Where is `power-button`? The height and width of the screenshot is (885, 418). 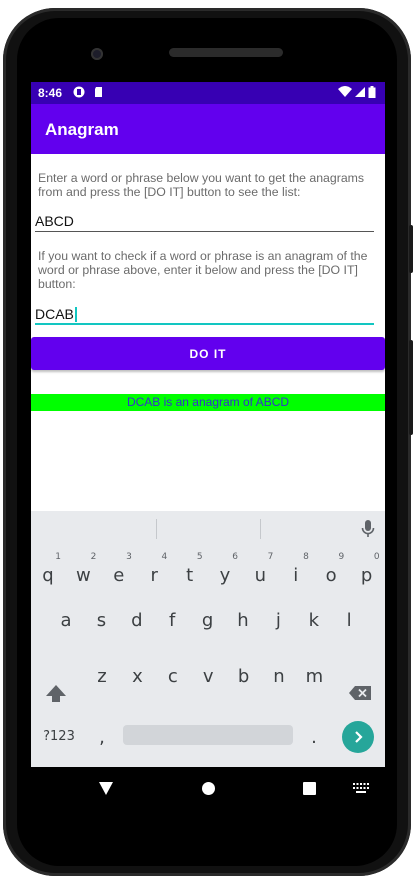 power-button is located at coordinates (411, 249).